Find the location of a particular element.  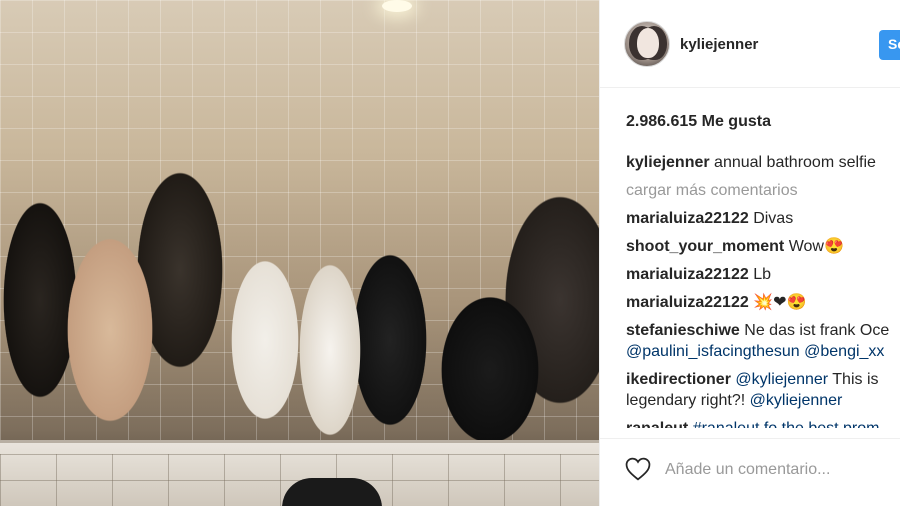

comment-item: shoot_your_moment Wow😍 is located at coordinates (763, 246).